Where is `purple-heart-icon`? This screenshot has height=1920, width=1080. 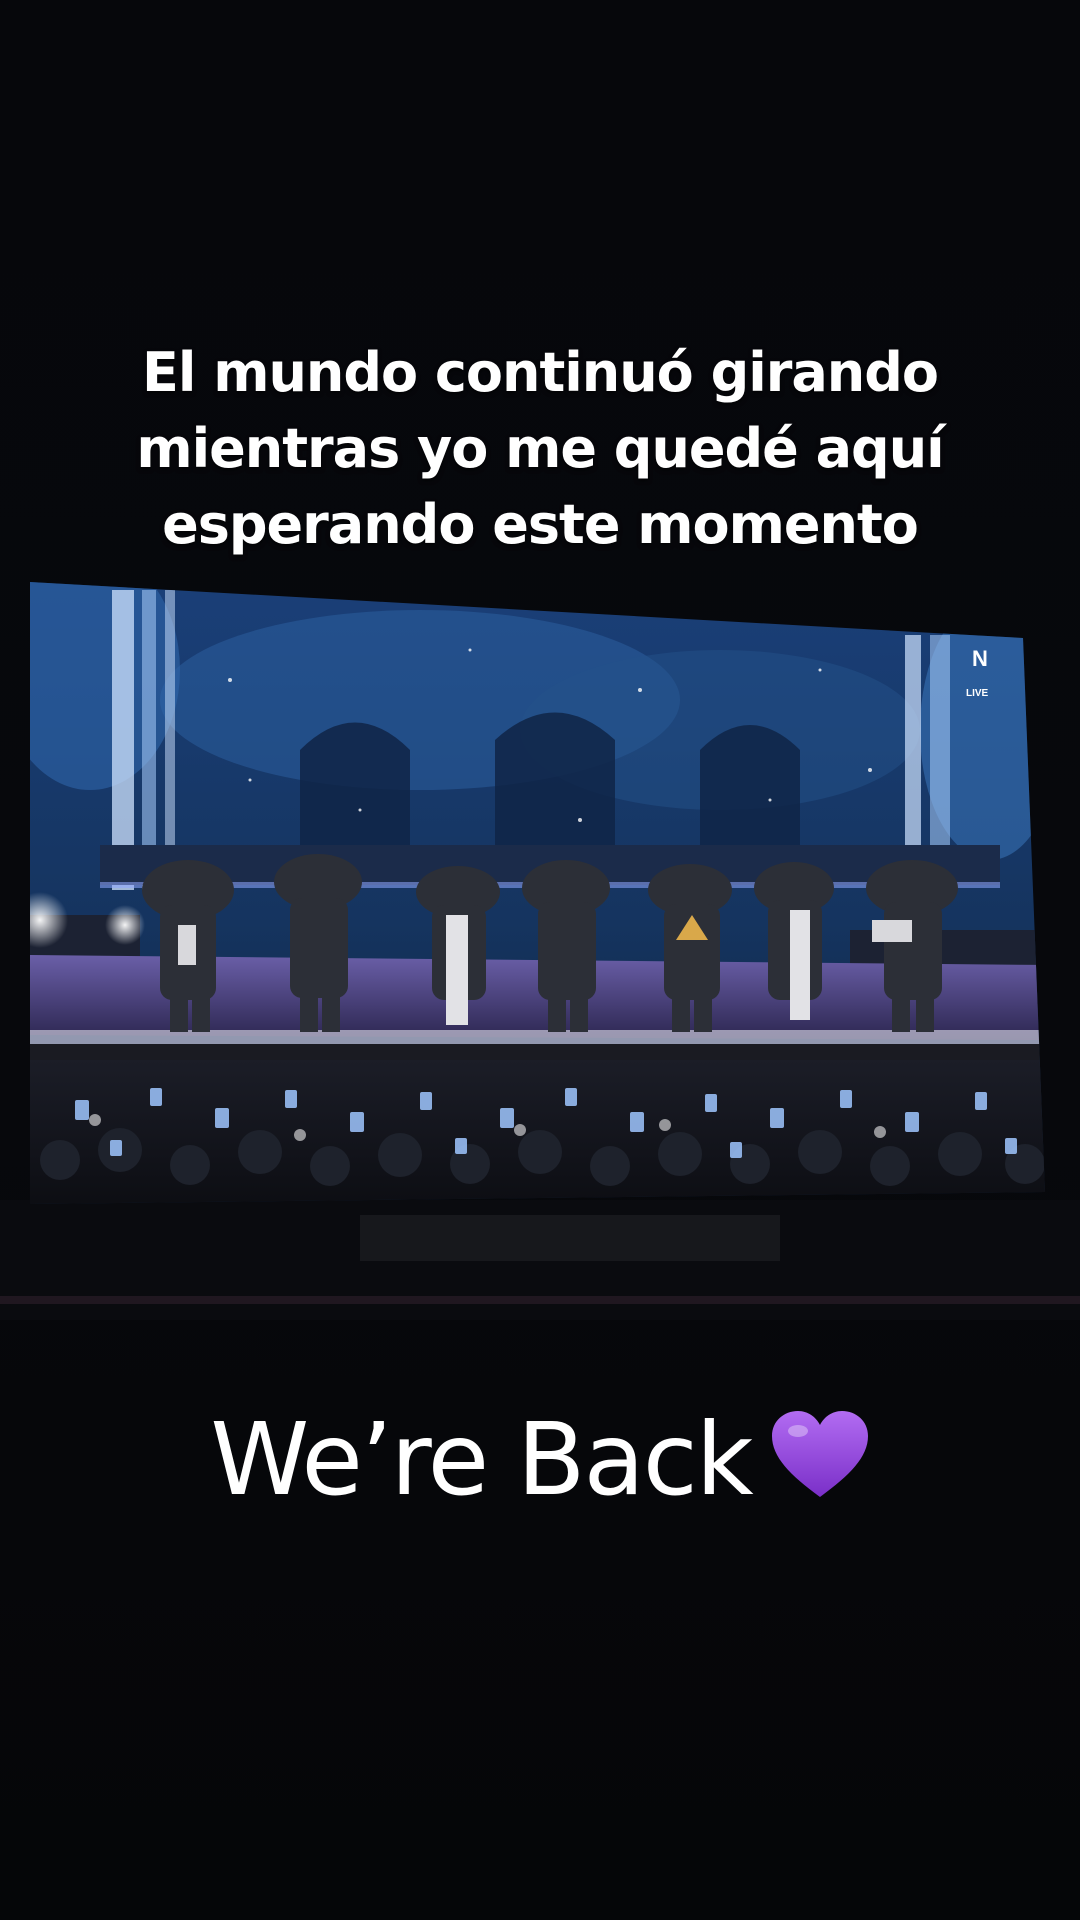
purple-heart-icon is located at coordinates (820, 1467).